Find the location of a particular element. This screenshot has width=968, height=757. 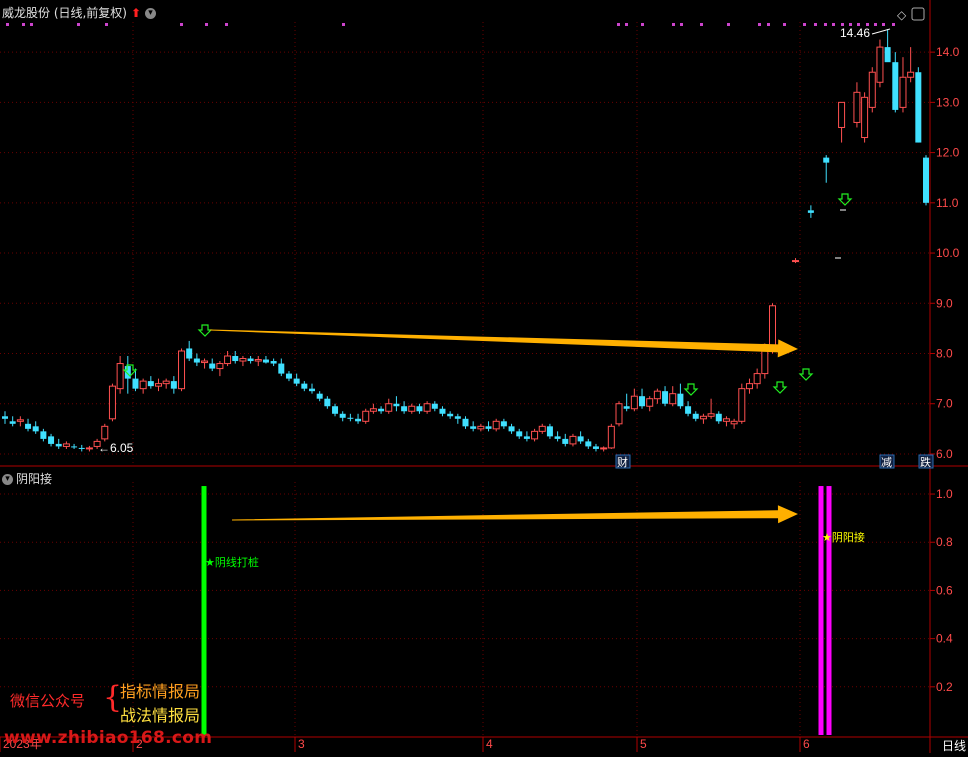

ind-tick-label: 0.2 is located at coordinates (944, 687).